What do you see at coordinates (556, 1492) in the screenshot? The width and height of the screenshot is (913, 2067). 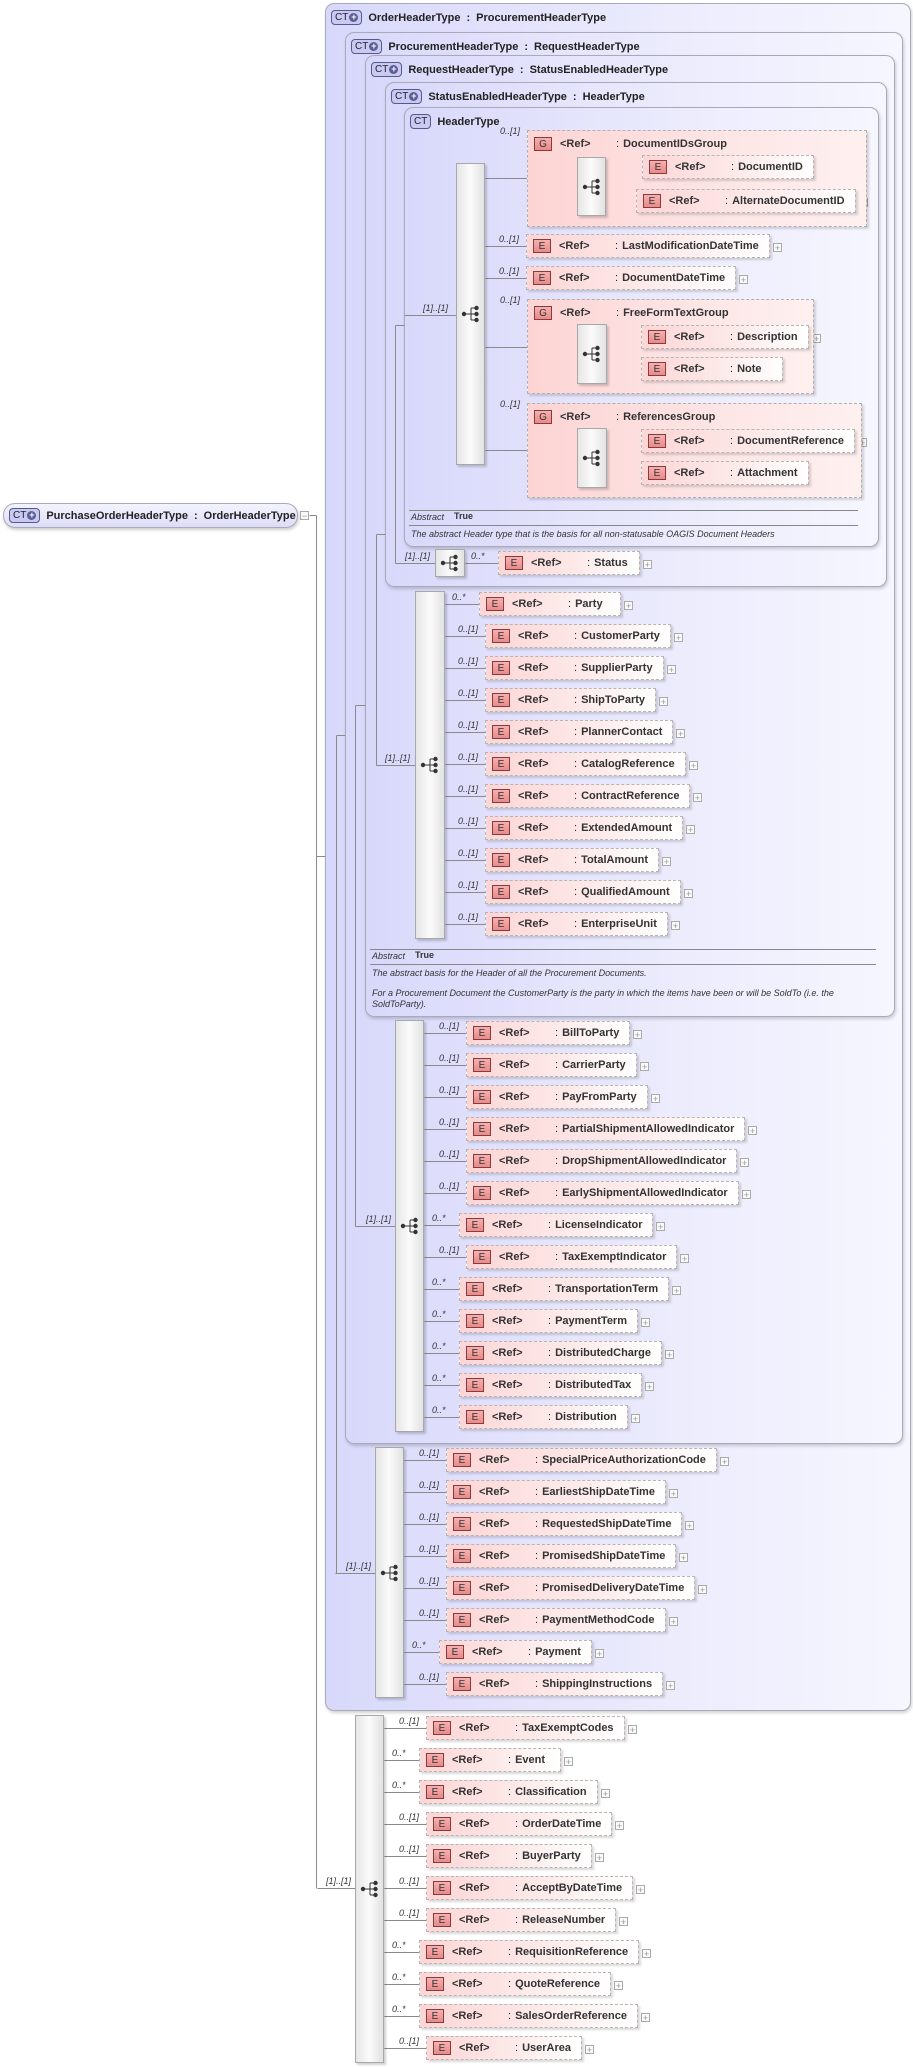 I see `element-earliestshipdatetime: E <Ref>: EarliestShipDateTime` at bounding box center [556, 1492].